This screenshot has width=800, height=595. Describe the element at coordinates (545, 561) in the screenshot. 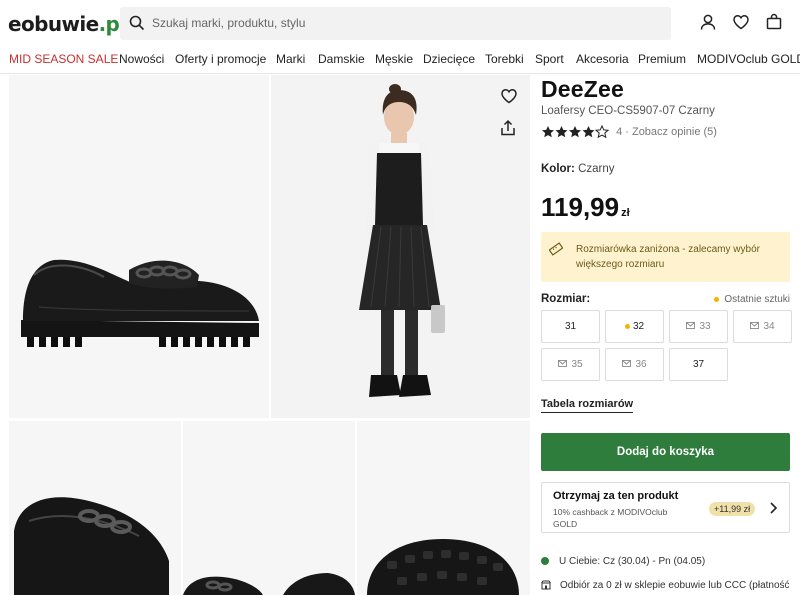

I see `availability-dot` at that location.